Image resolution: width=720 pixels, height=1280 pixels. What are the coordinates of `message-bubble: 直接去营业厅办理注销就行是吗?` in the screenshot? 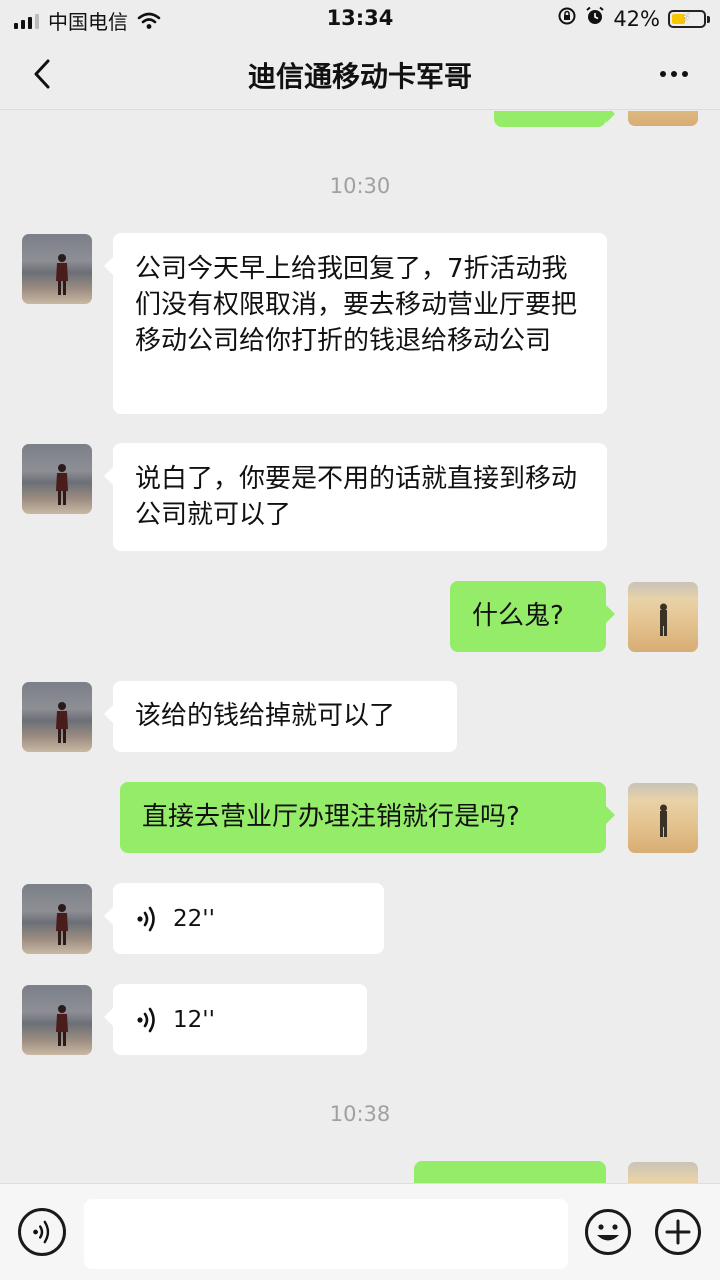 It's located at (367, 817).